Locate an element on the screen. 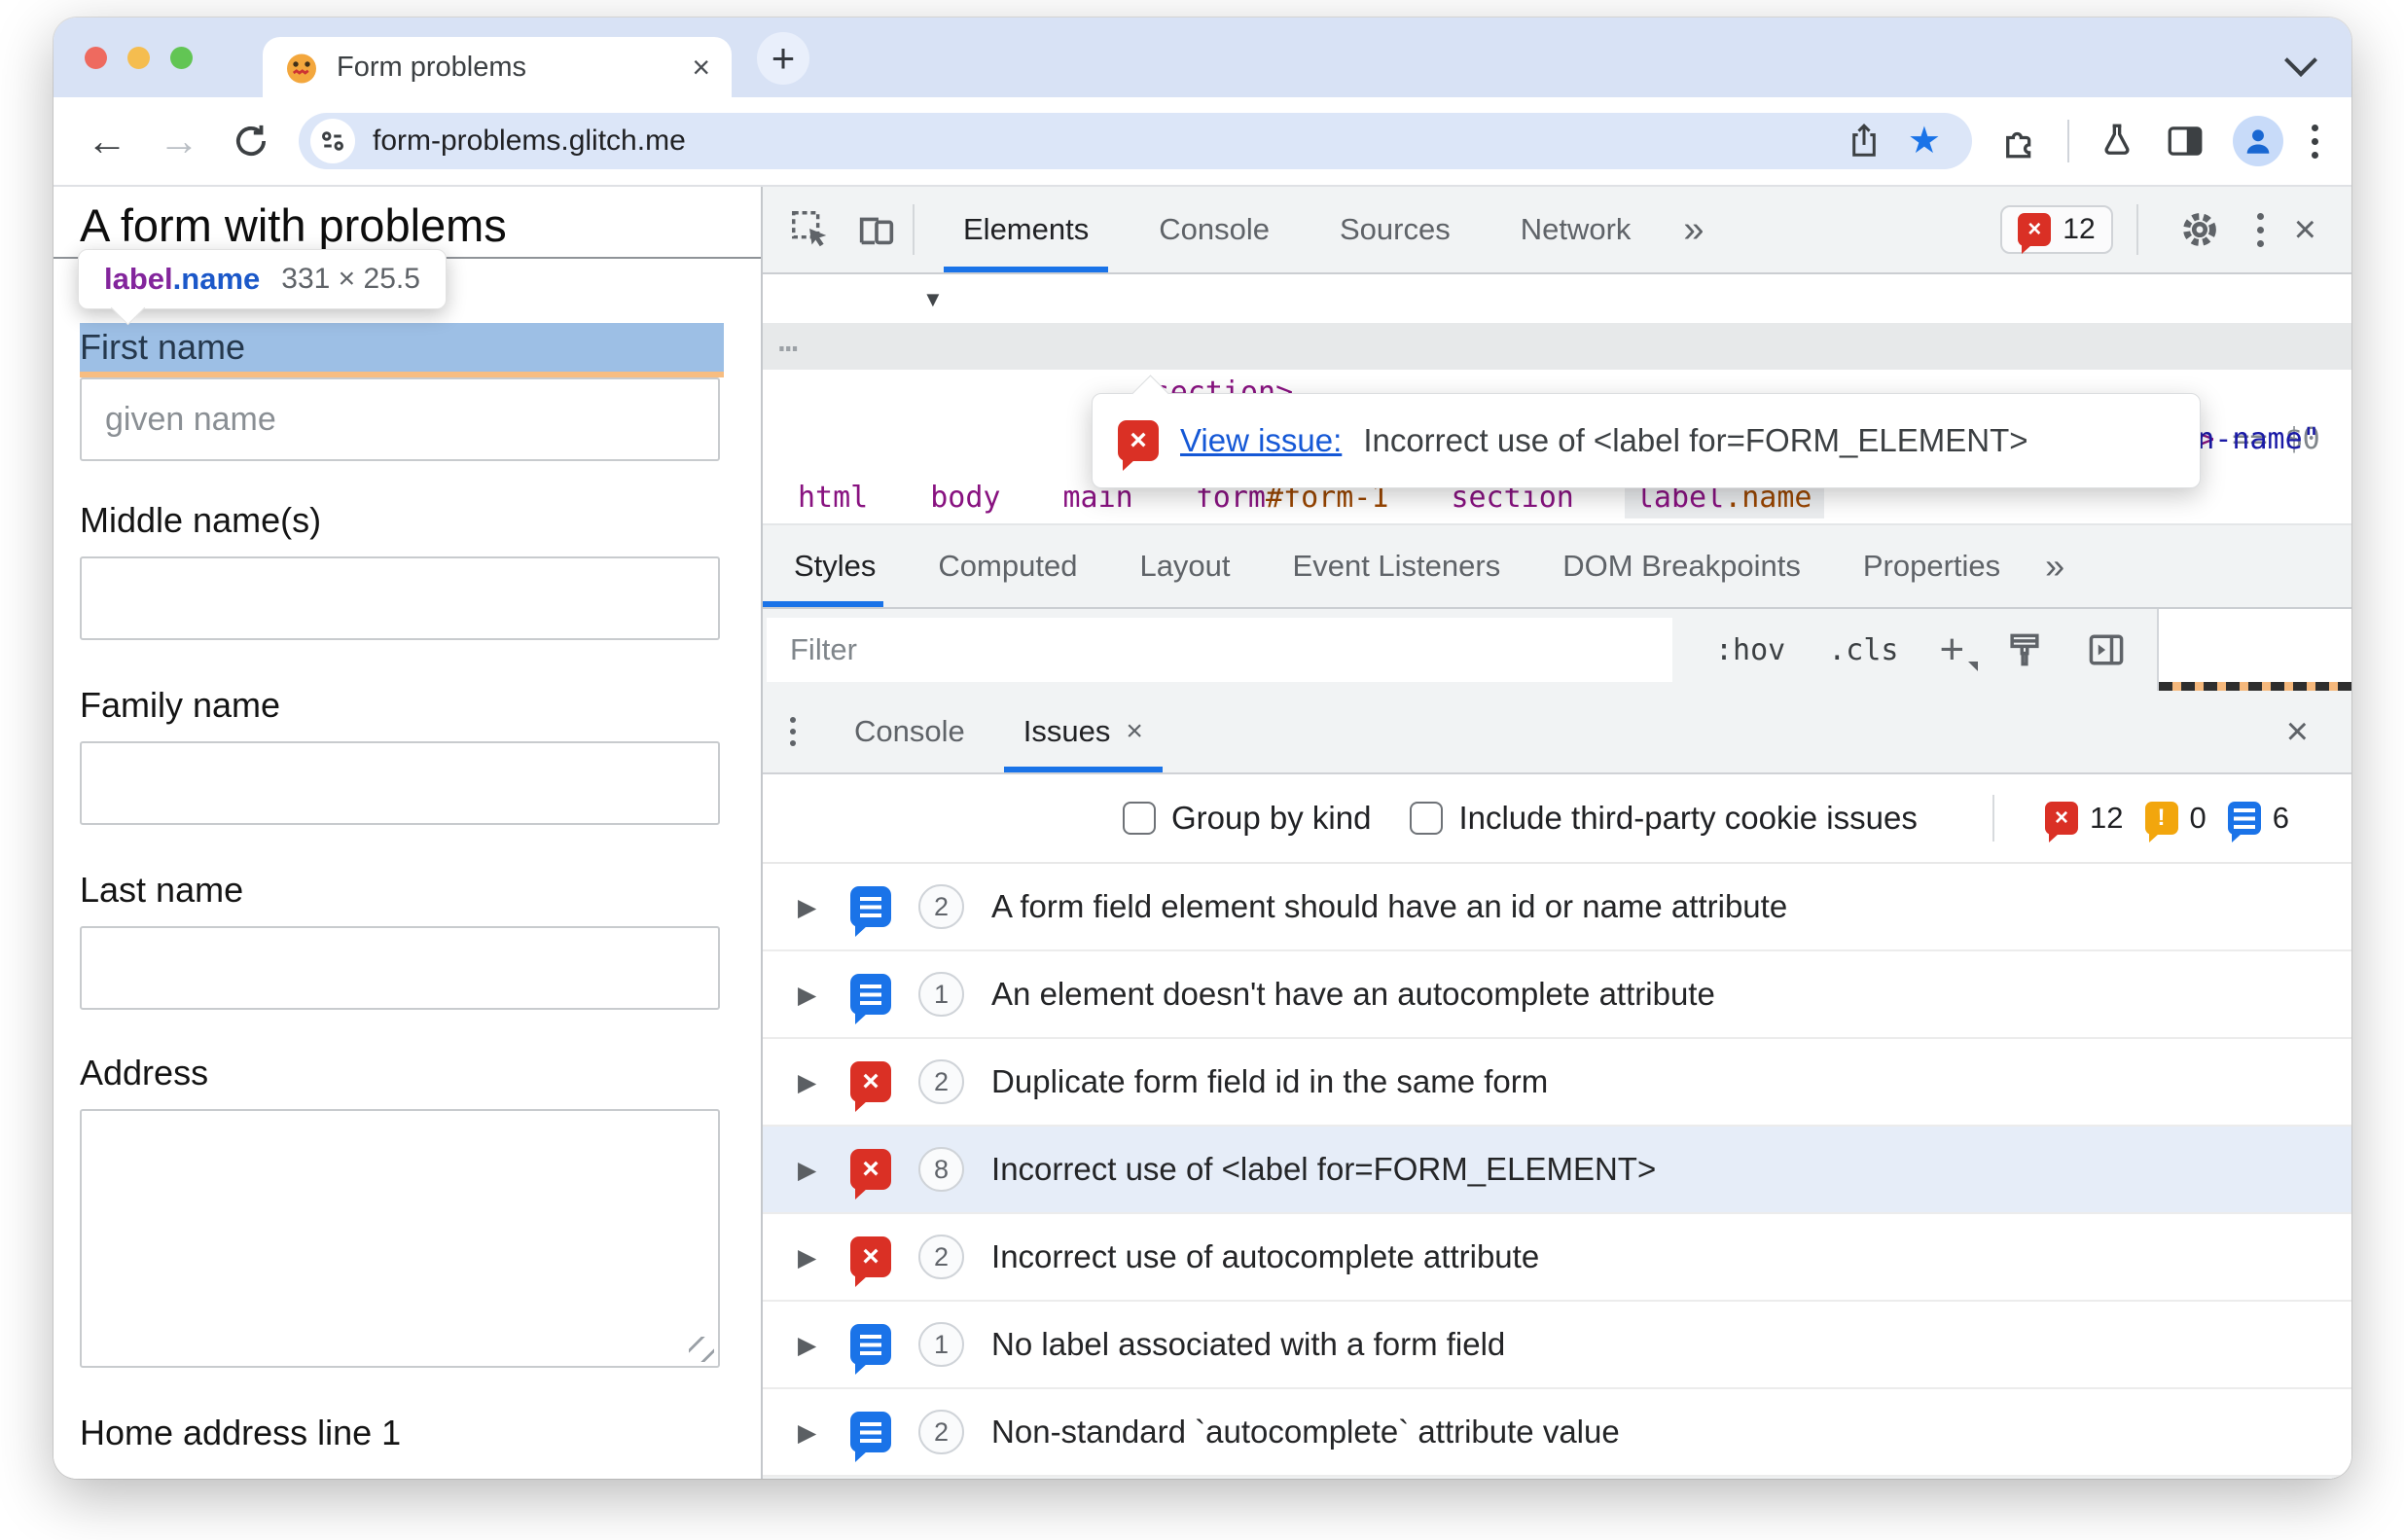 The image size is (2404, 1540). devtools-tab: Console is located at coordinates (1214, 229).